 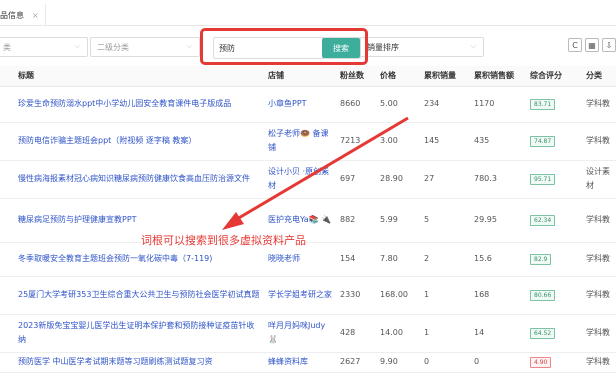 What do you see at coordinates (139, 104) in the screenshot?
I see `product-title-link: 珍爱生命预防溺水ppt中小学幼儿园安全教育课件电子版成品` at bounding box center [139, 104].